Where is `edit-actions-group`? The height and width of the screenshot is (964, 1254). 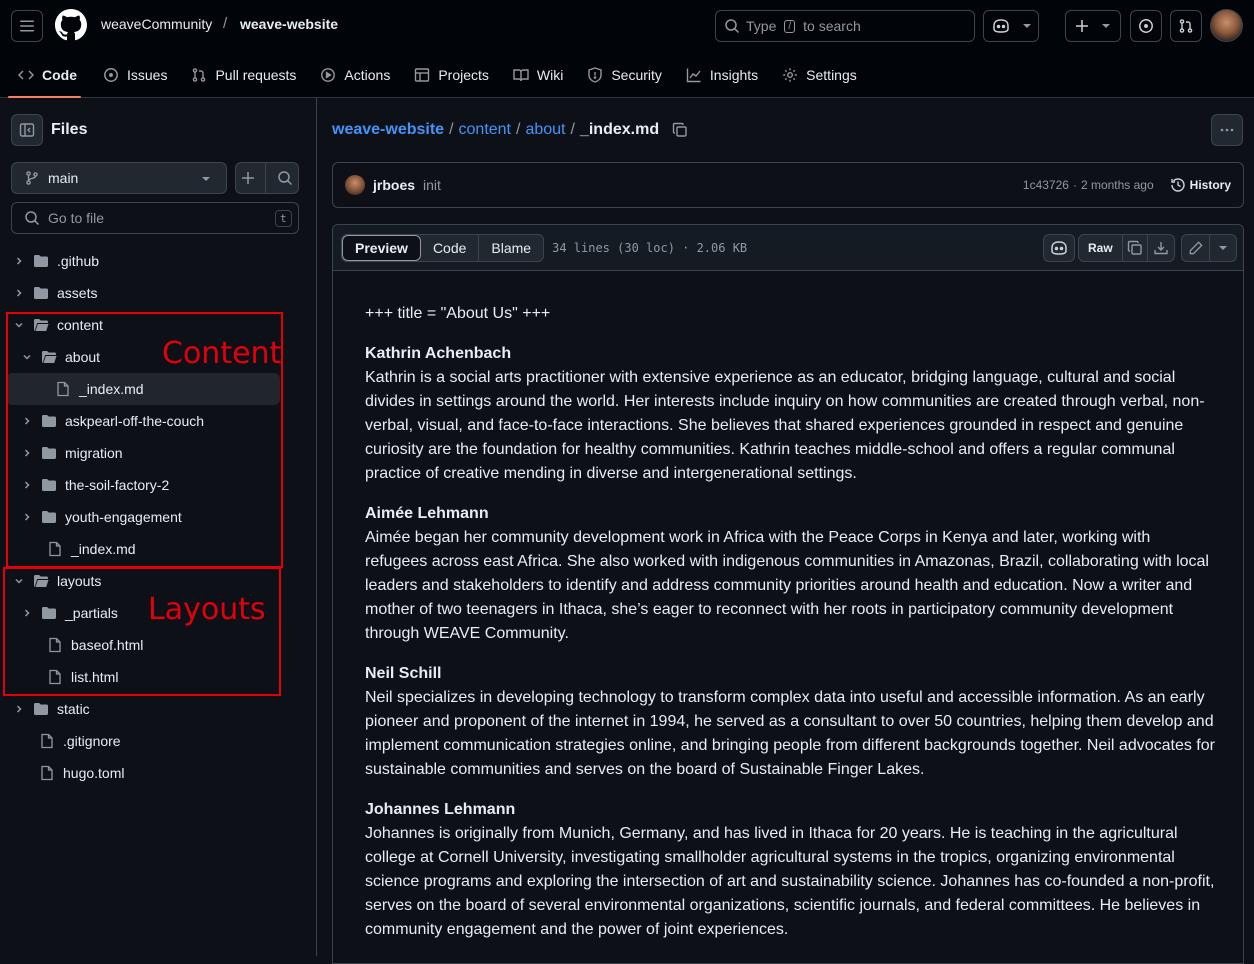
edit-actions-group is located at coordinates (1209, 248).